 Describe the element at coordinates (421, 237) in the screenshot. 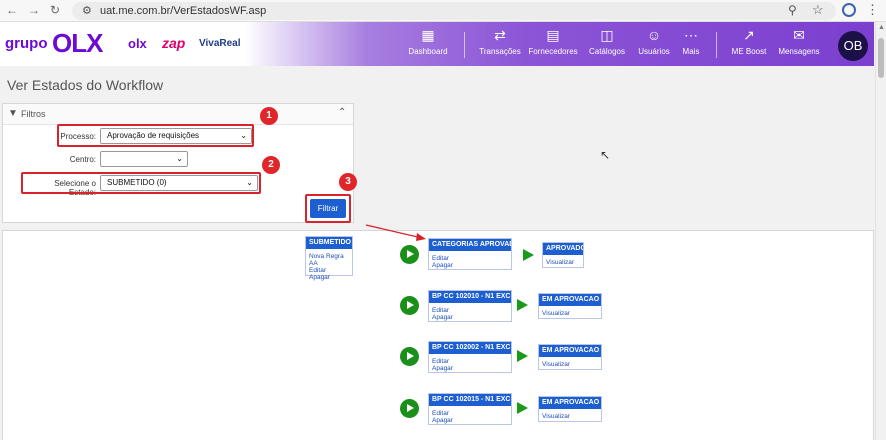

I see `annotation-arrow-head` at that location.